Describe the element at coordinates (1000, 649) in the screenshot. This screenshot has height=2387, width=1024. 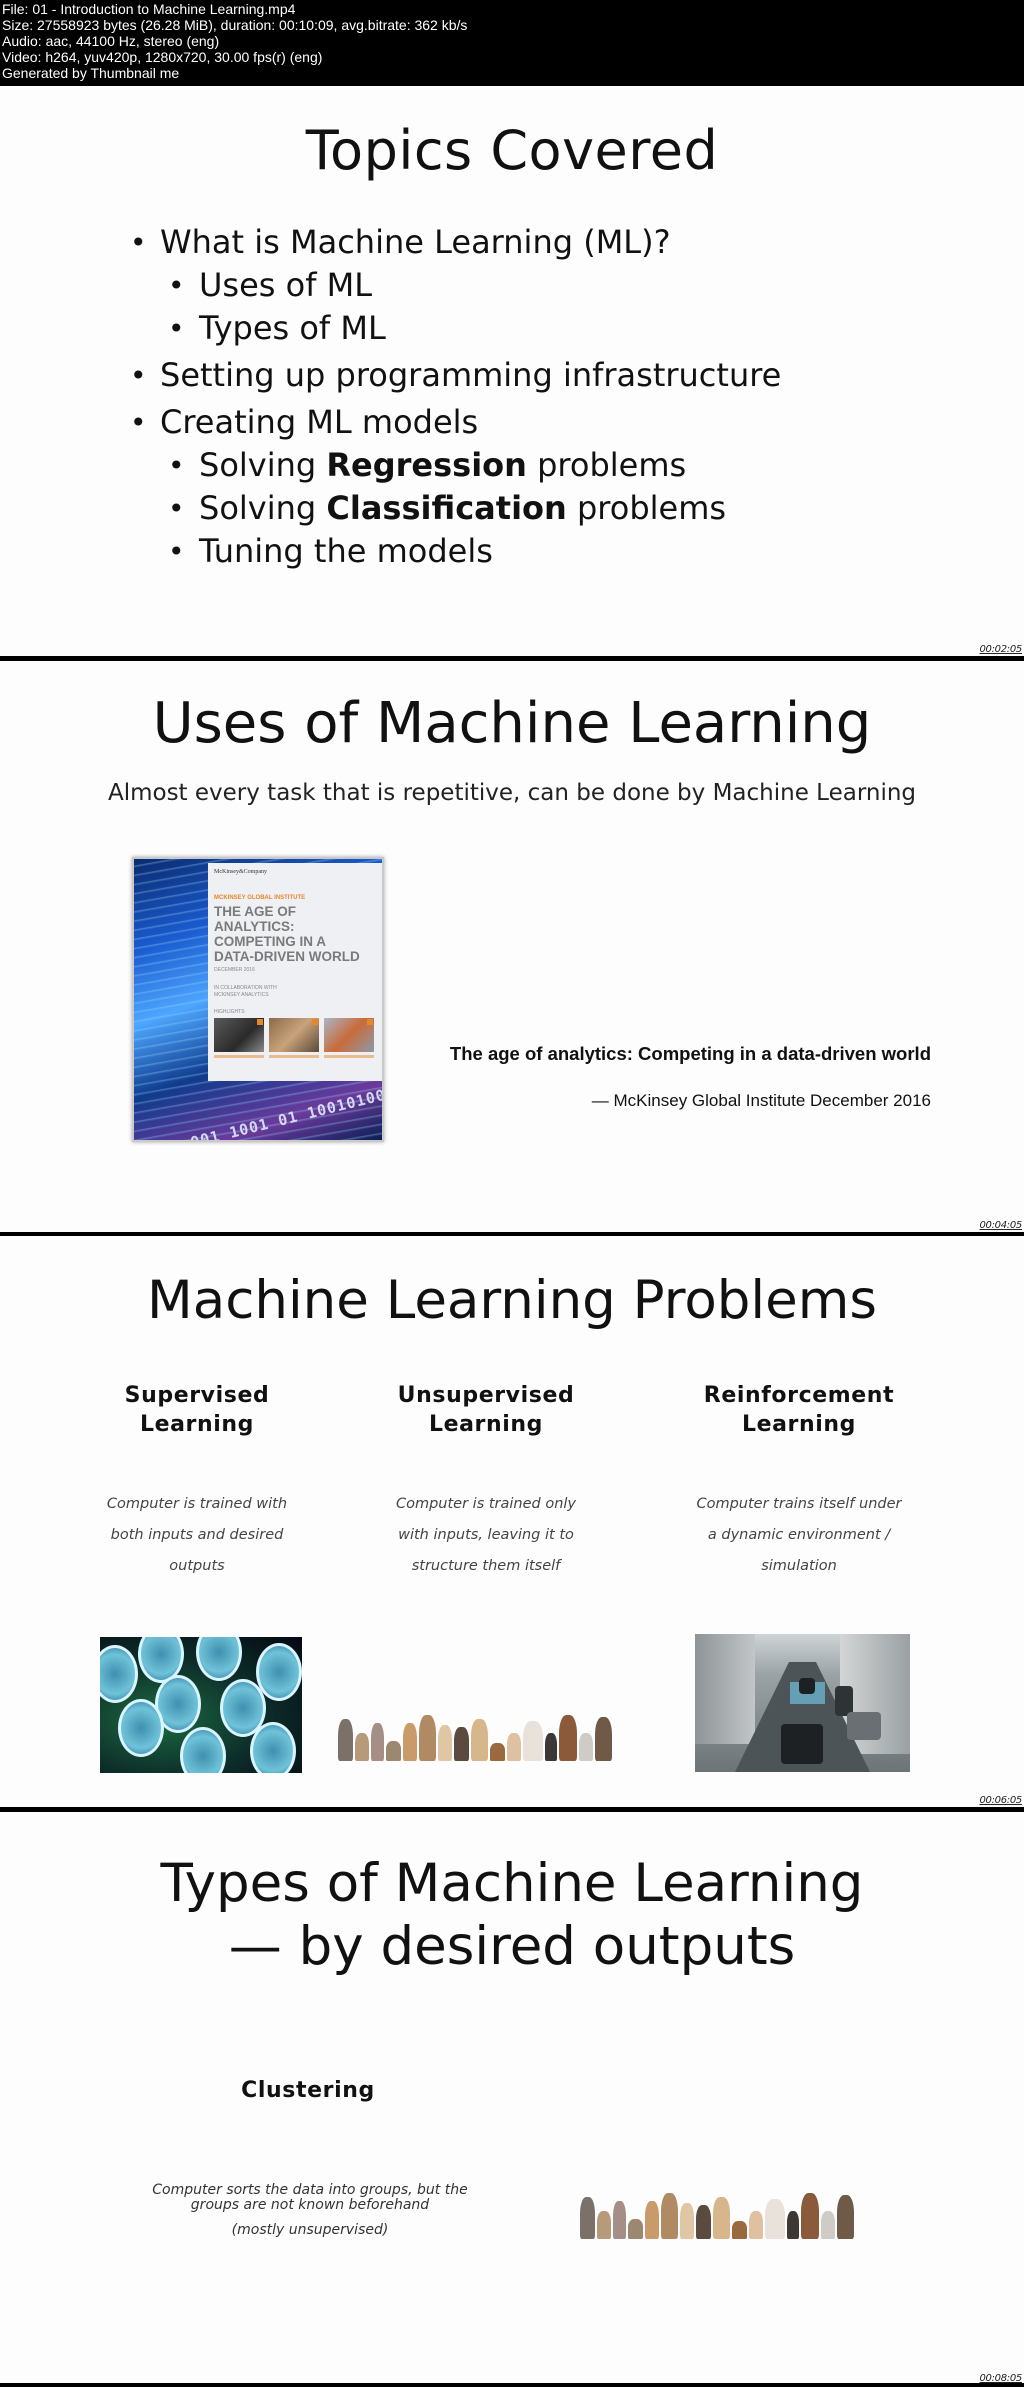
I see `timestamp: 00:02:05` at that location.